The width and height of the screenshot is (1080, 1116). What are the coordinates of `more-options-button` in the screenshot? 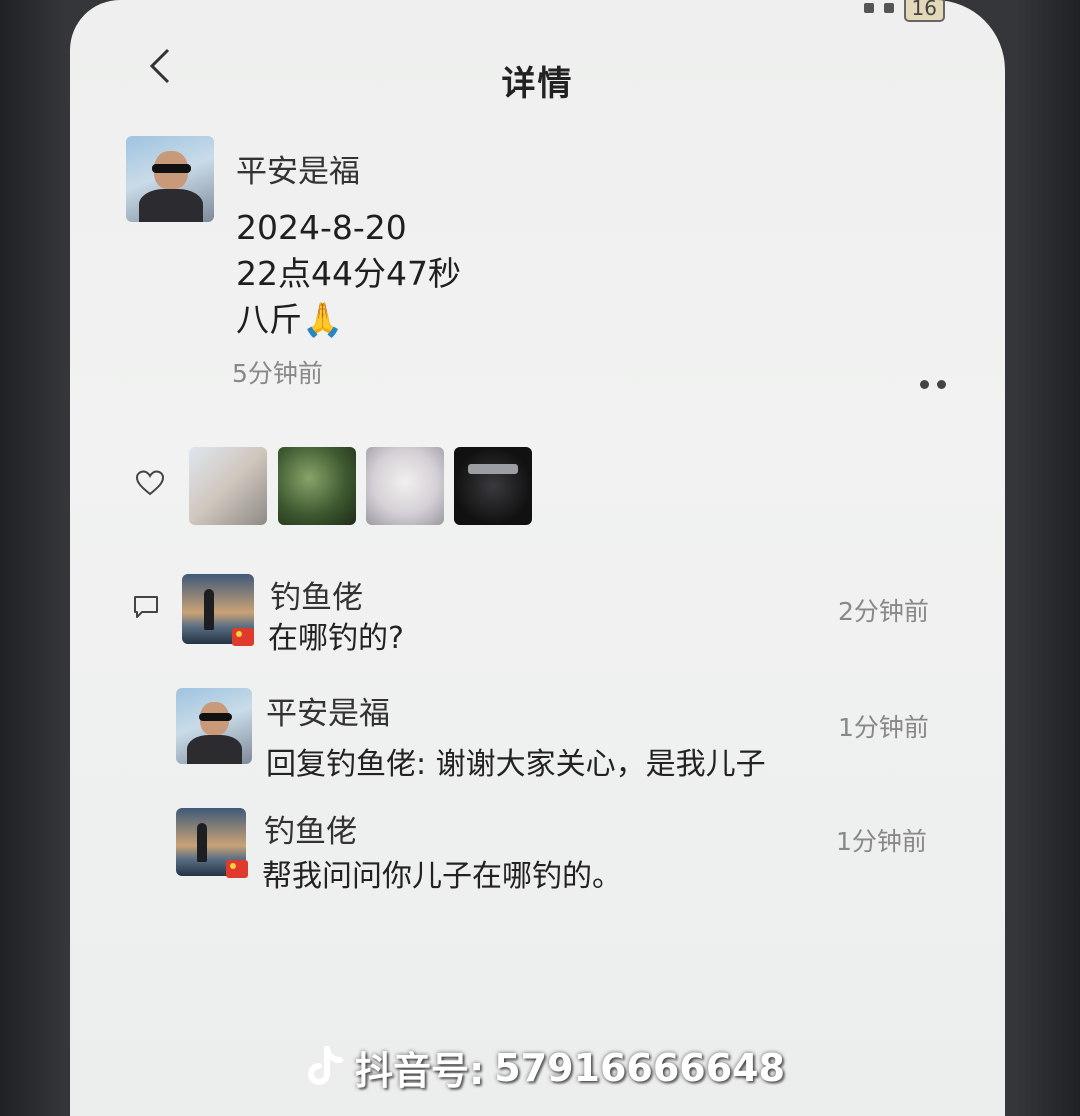 It's located at (935, 387).